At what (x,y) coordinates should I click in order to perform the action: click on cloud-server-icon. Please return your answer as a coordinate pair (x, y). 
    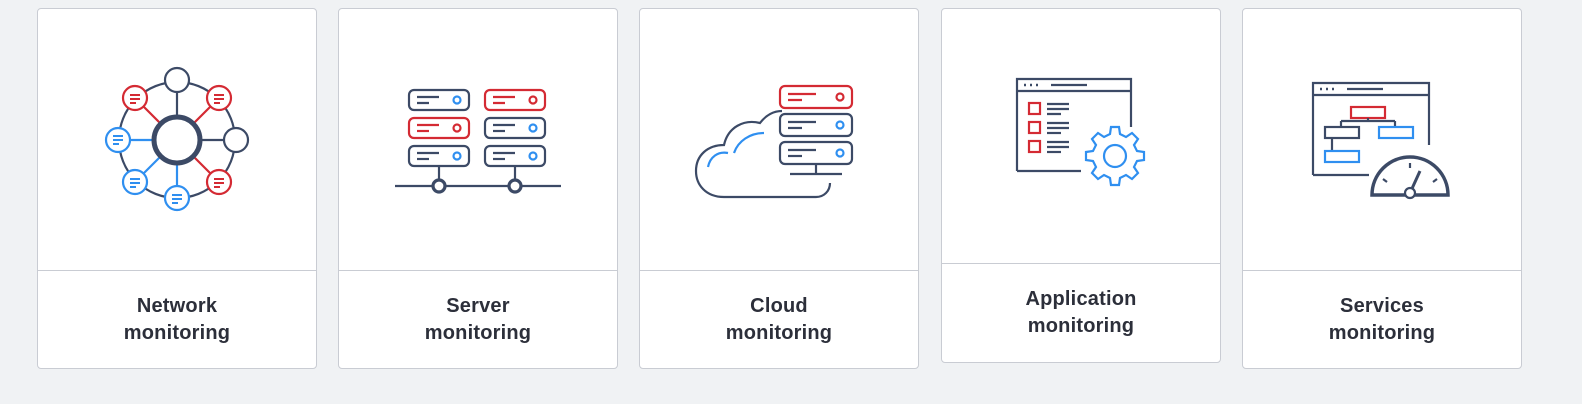
    Looking at the image, I should click on (774, 141).